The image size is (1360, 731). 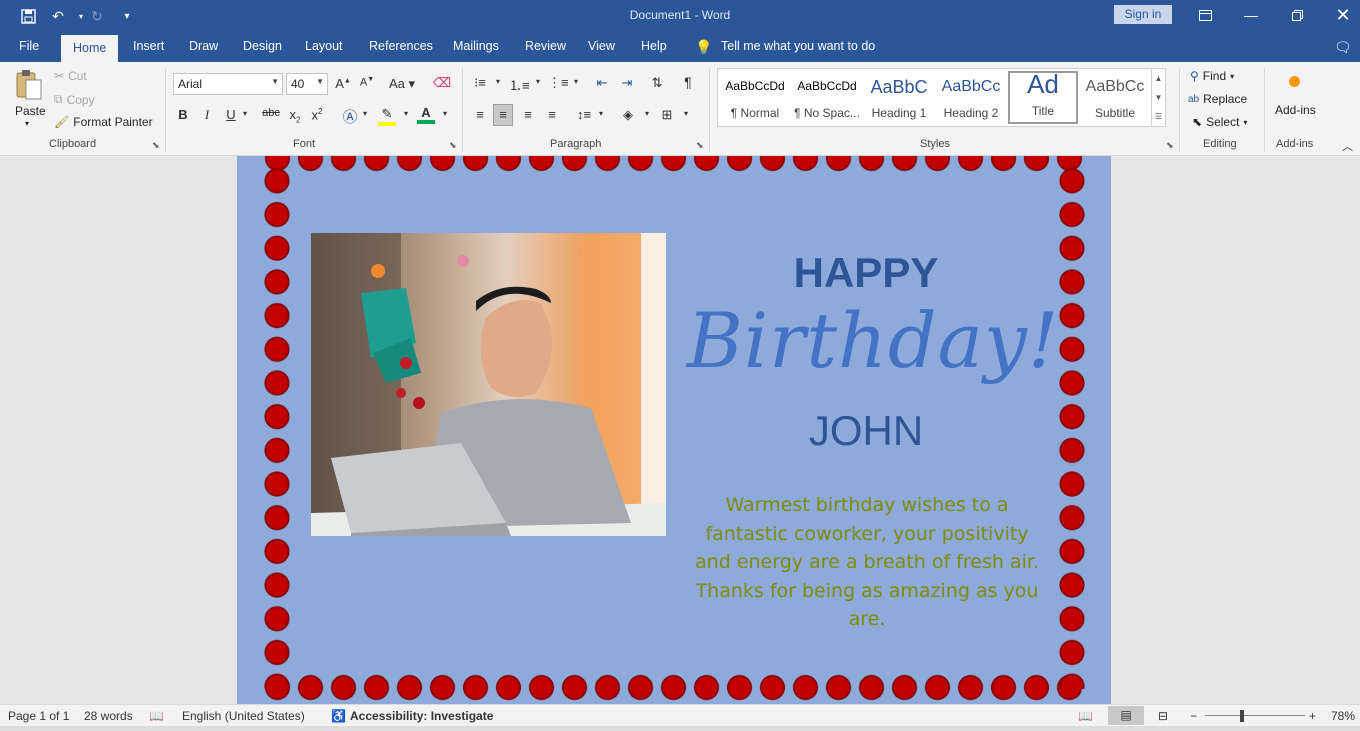 What do you see at coordinates (401, 46) in the screenshot?
I see `tab-references: References` at bounding box center [401, 46].